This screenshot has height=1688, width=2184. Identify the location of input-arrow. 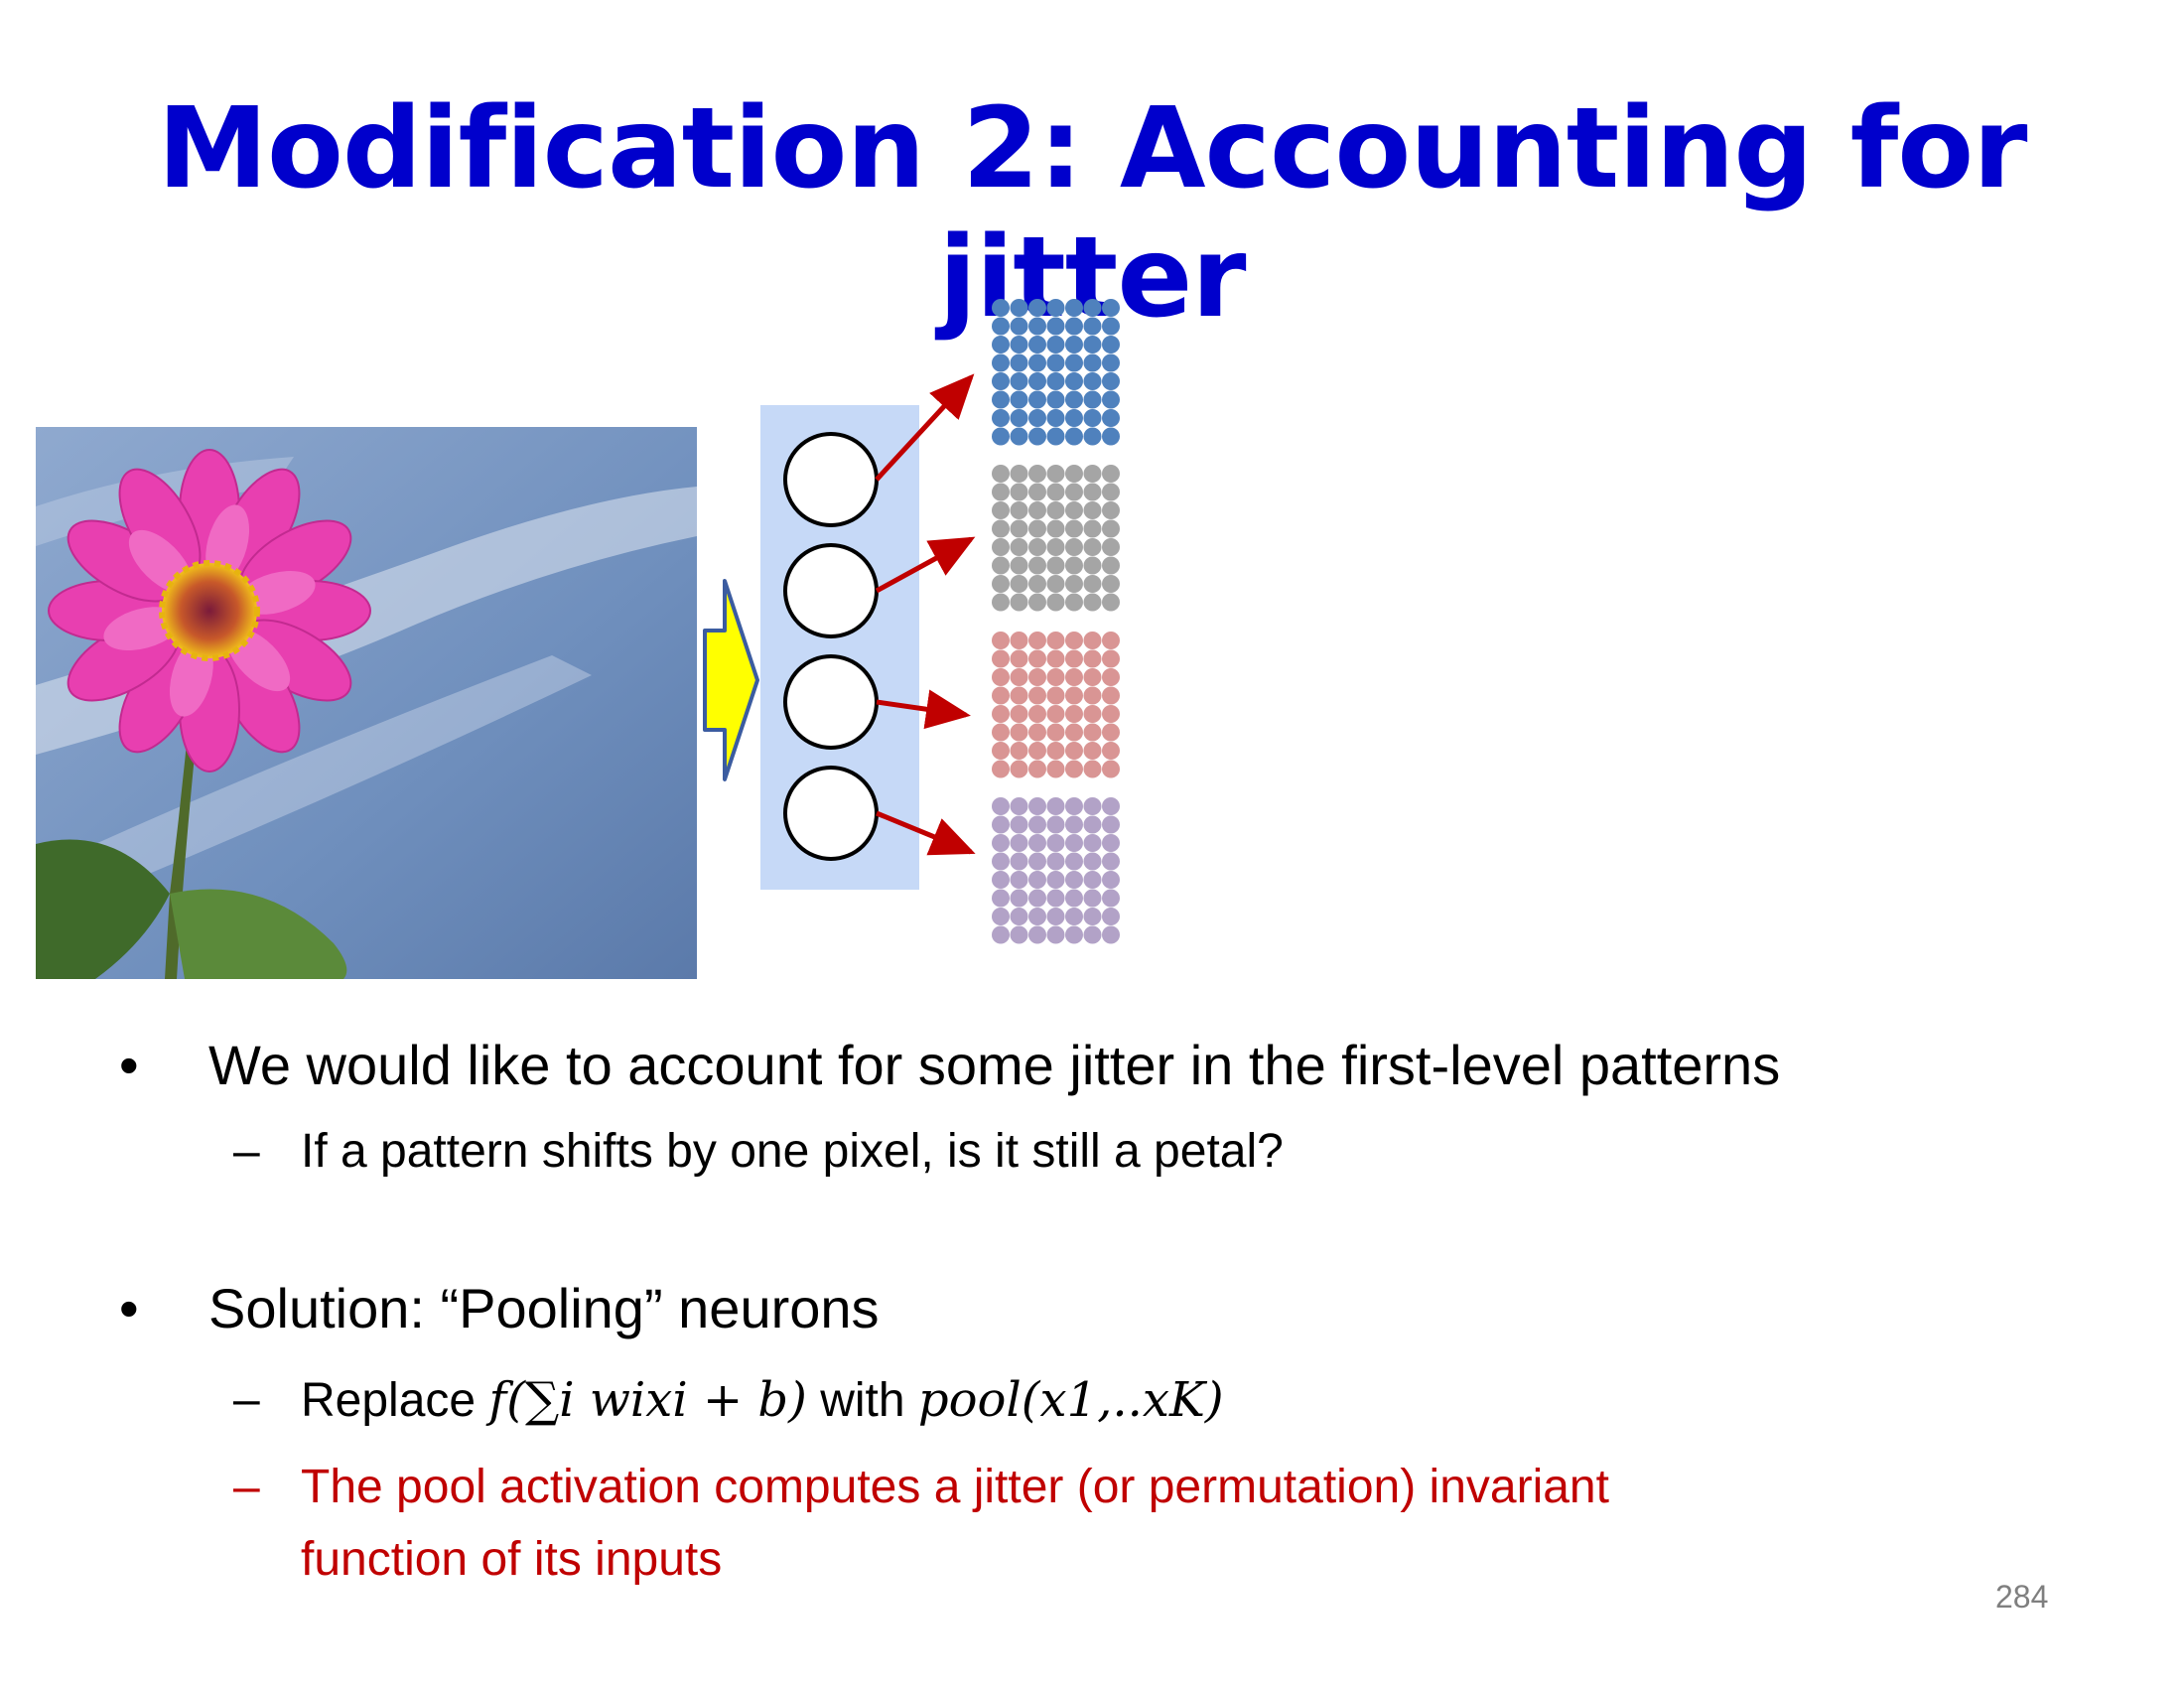
(731, 680).